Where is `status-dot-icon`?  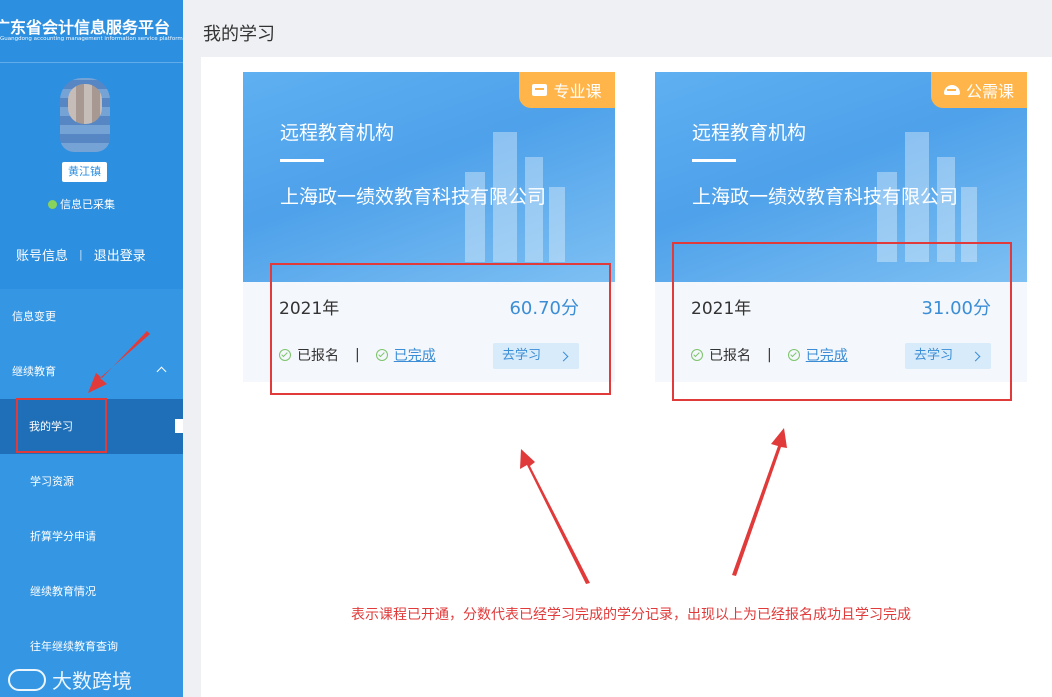 status-dot-icon is located at coordinates (52, 204).